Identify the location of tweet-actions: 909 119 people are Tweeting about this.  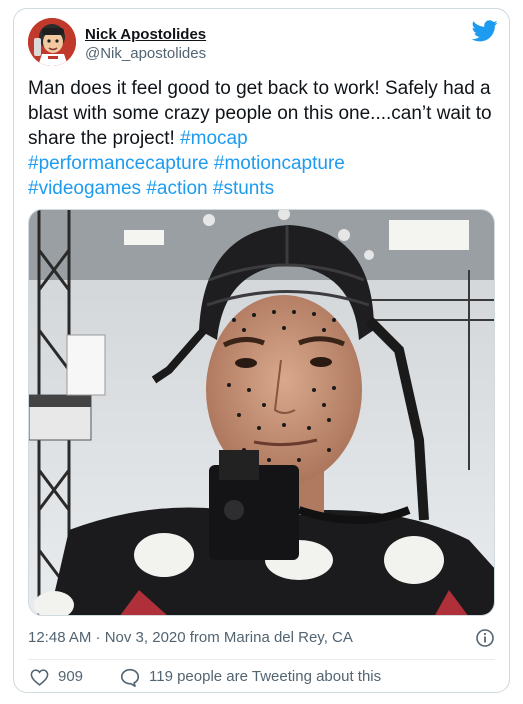
(261, 677).